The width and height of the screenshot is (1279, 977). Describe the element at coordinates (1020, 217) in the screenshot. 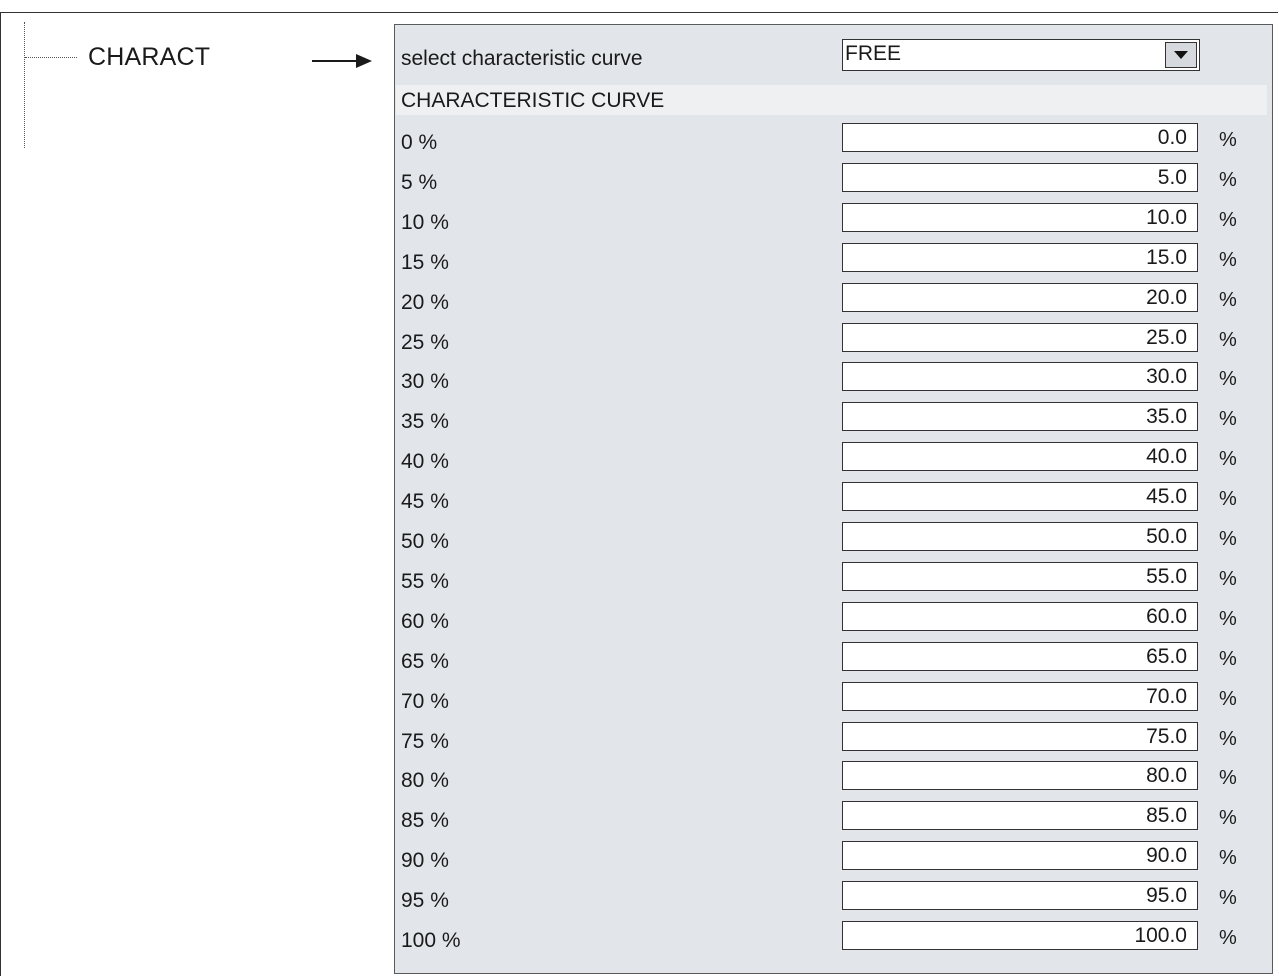

I see `curve-point-value-field: 10.0` at that location.